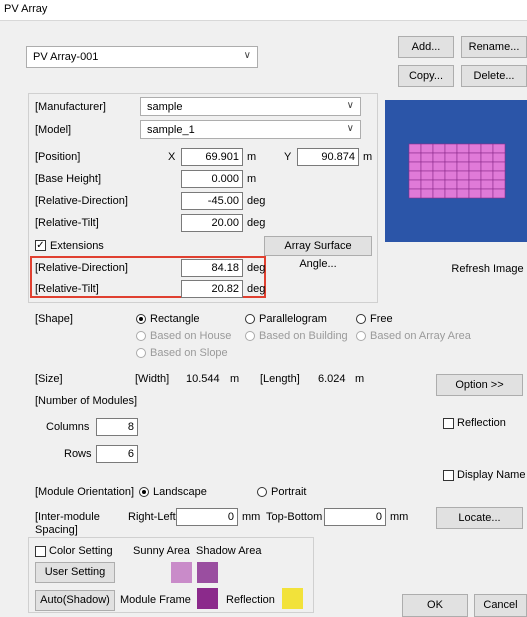 The height and width of the screenshot is (617, 527). Describe the element at coordinates (181, 572) in the screenshot. I see `sunny-area-swatch` at that location.